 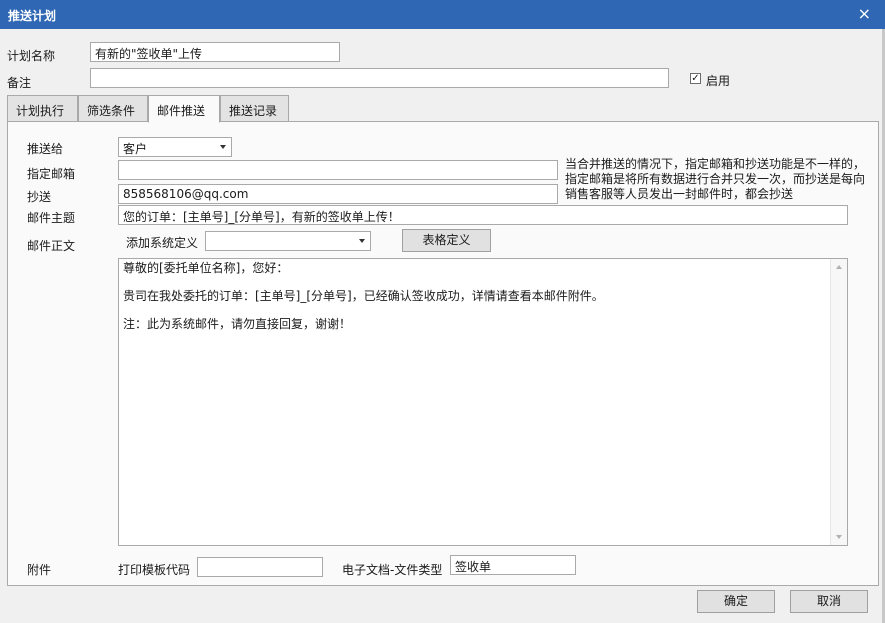 I want to click on cancel-button: 取消, so click(x=829, y=601).